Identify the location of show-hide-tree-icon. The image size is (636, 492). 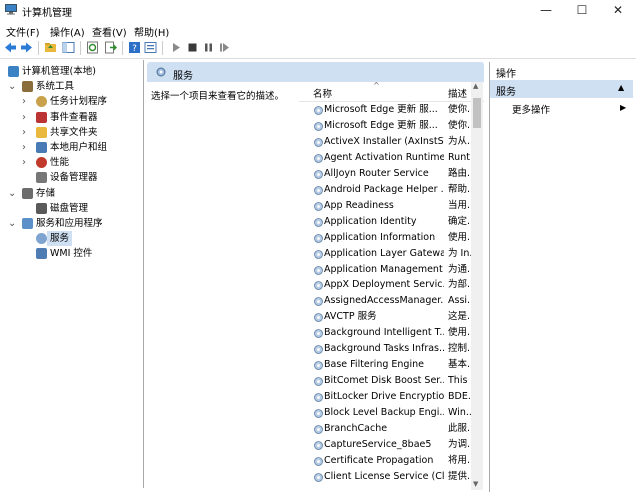
(68, 47).